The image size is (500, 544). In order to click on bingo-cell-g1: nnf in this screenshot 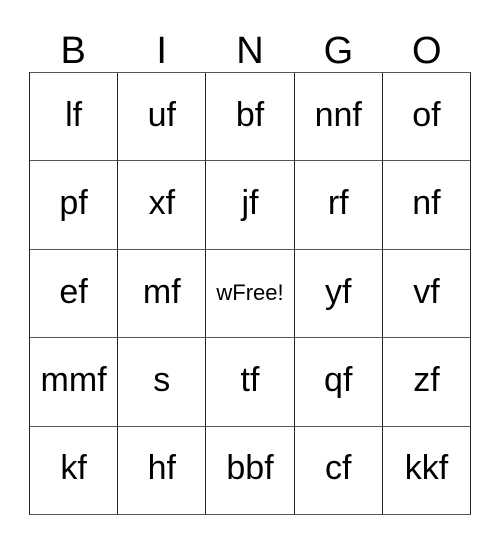, I will do `click(338, 117)`.